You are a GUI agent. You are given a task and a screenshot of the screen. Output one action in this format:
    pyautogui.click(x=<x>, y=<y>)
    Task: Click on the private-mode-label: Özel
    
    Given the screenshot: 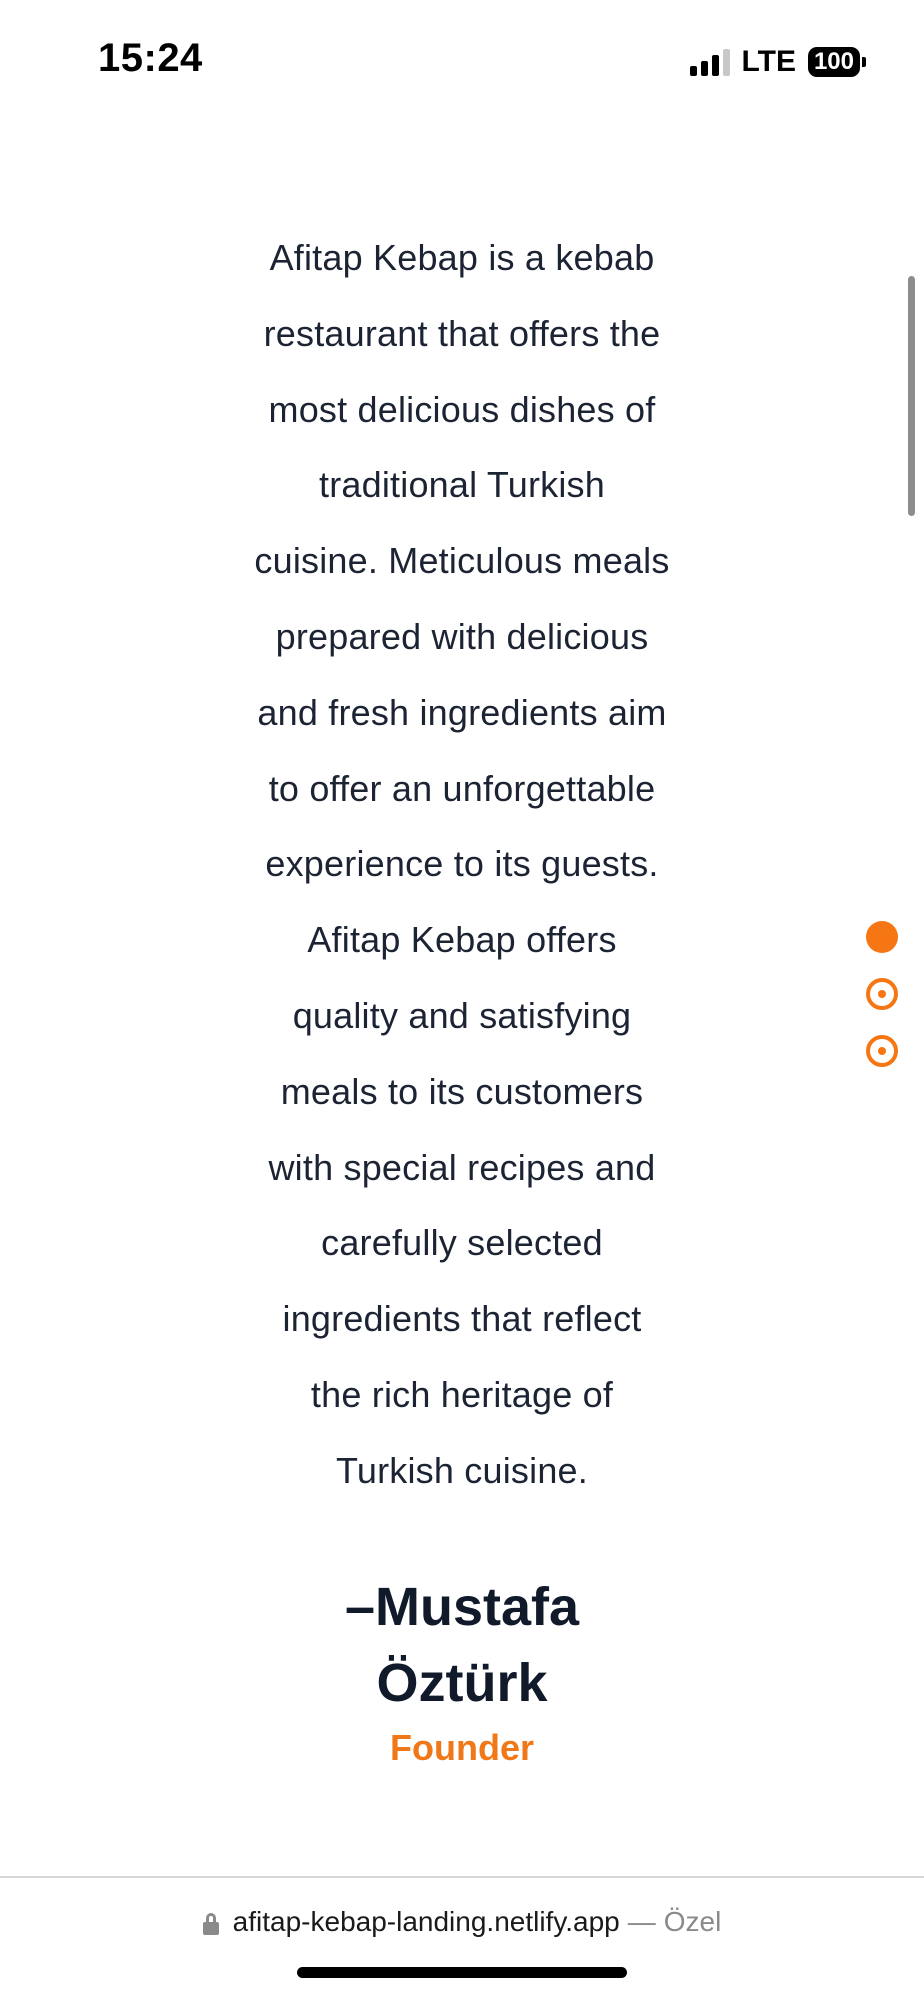 What is the action you would take?
    pyautogui.click(x=692, y=1921)
    